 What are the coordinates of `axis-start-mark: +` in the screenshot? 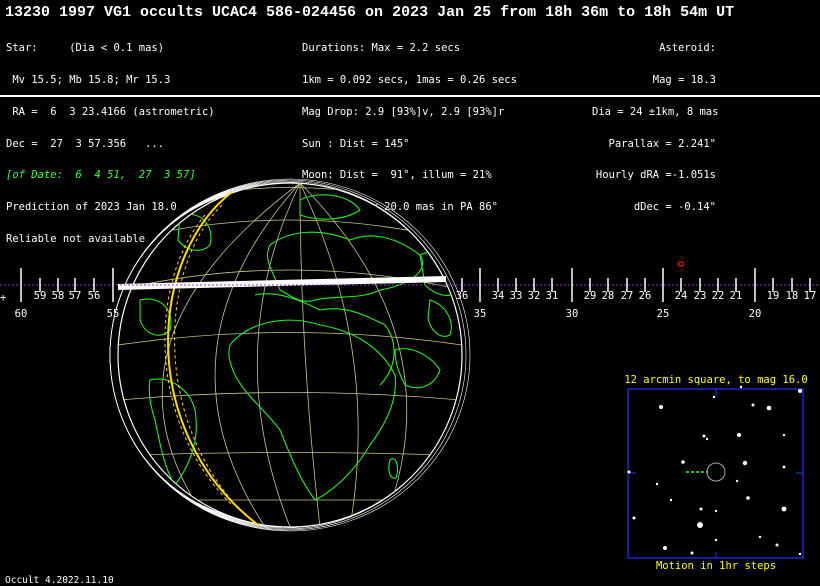 It's located at (3, 298).